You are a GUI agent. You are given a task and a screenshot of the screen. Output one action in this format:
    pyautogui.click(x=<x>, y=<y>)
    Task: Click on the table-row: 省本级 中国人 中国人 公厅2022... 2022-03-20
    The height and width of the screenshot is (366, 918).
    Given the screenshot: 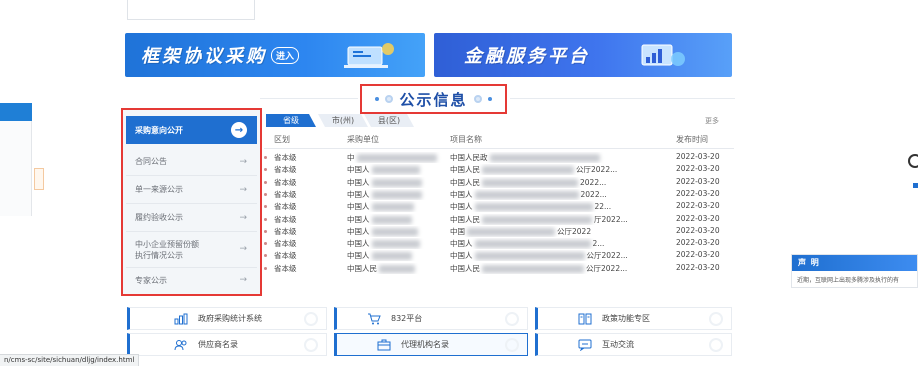 What is the action you would take?
    pyautogui.click(x=499, y=256)
    